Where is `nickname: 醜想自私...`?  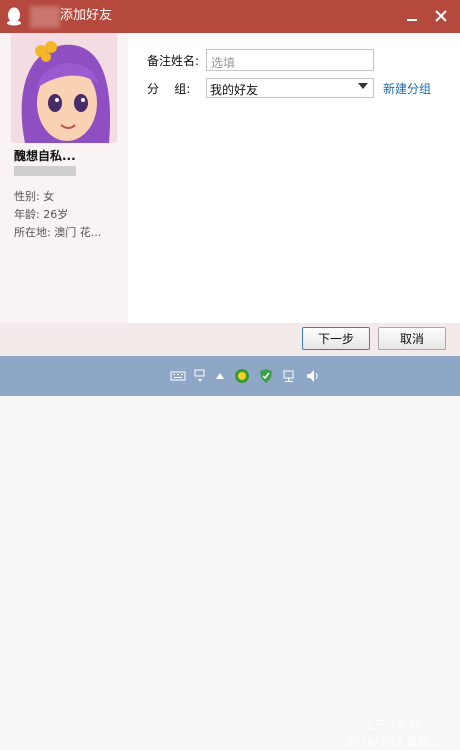
nickname: 醜想自私... is located at coordinates (45, 156).